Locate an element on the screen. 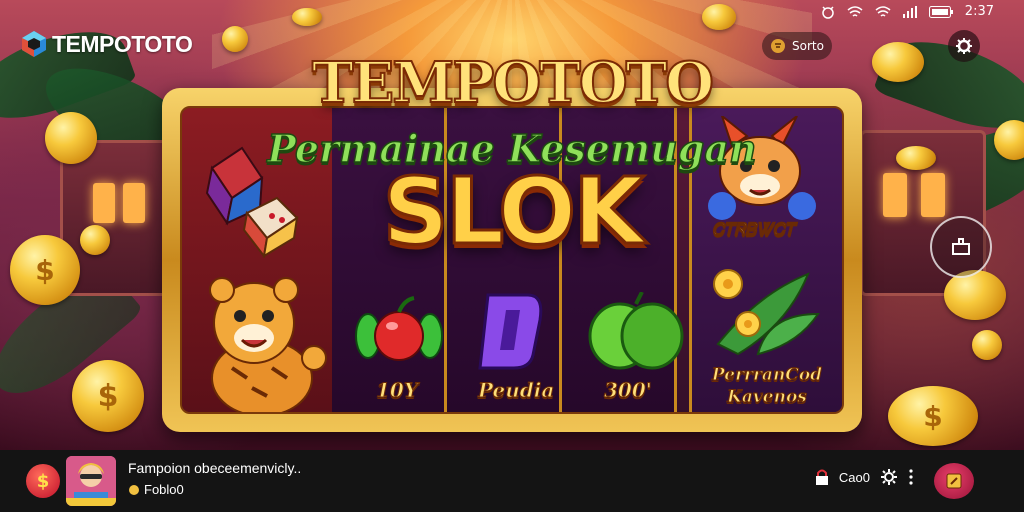 This screenshot has width=1024, height=512. bottom-bar-right-label: Cao0 is located at coordinates (854, 477).